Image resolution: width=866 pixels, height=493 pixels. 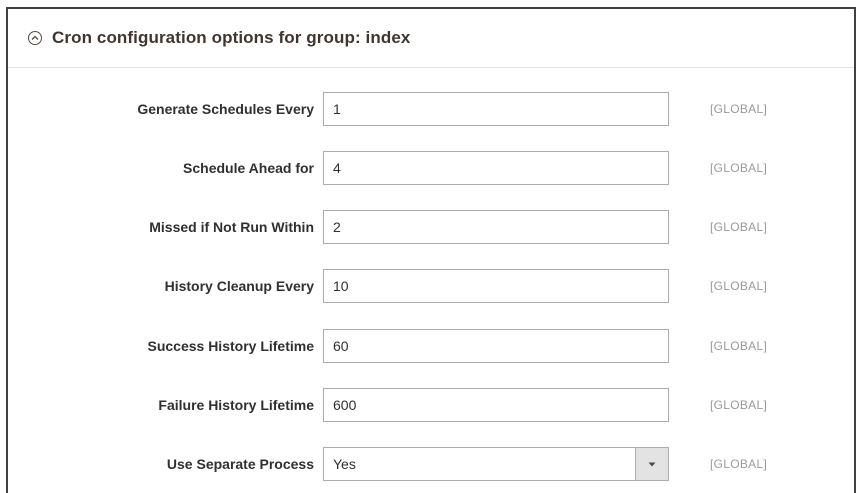 What do you see at coordinates (496, 464) in the screenshot?
I see `use-separate-process-select: Yes` at bounding box center [496, 464].